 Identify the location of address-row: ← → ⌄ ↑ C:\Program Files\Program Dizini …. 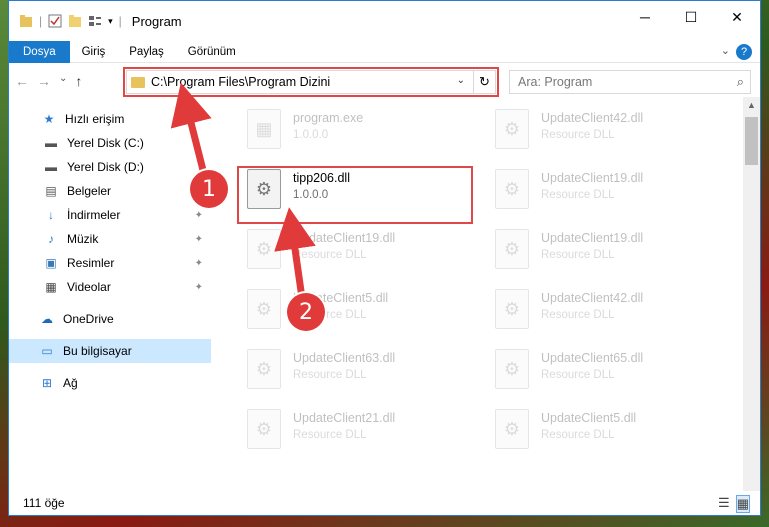
(384, 82).